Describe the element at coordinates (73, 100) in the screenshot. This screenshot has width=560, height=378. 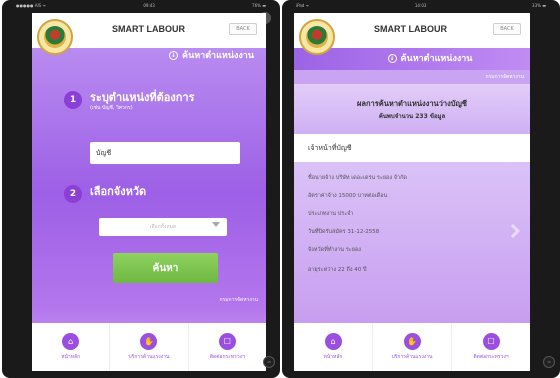
I see `step-1-badge: 1` at that location.